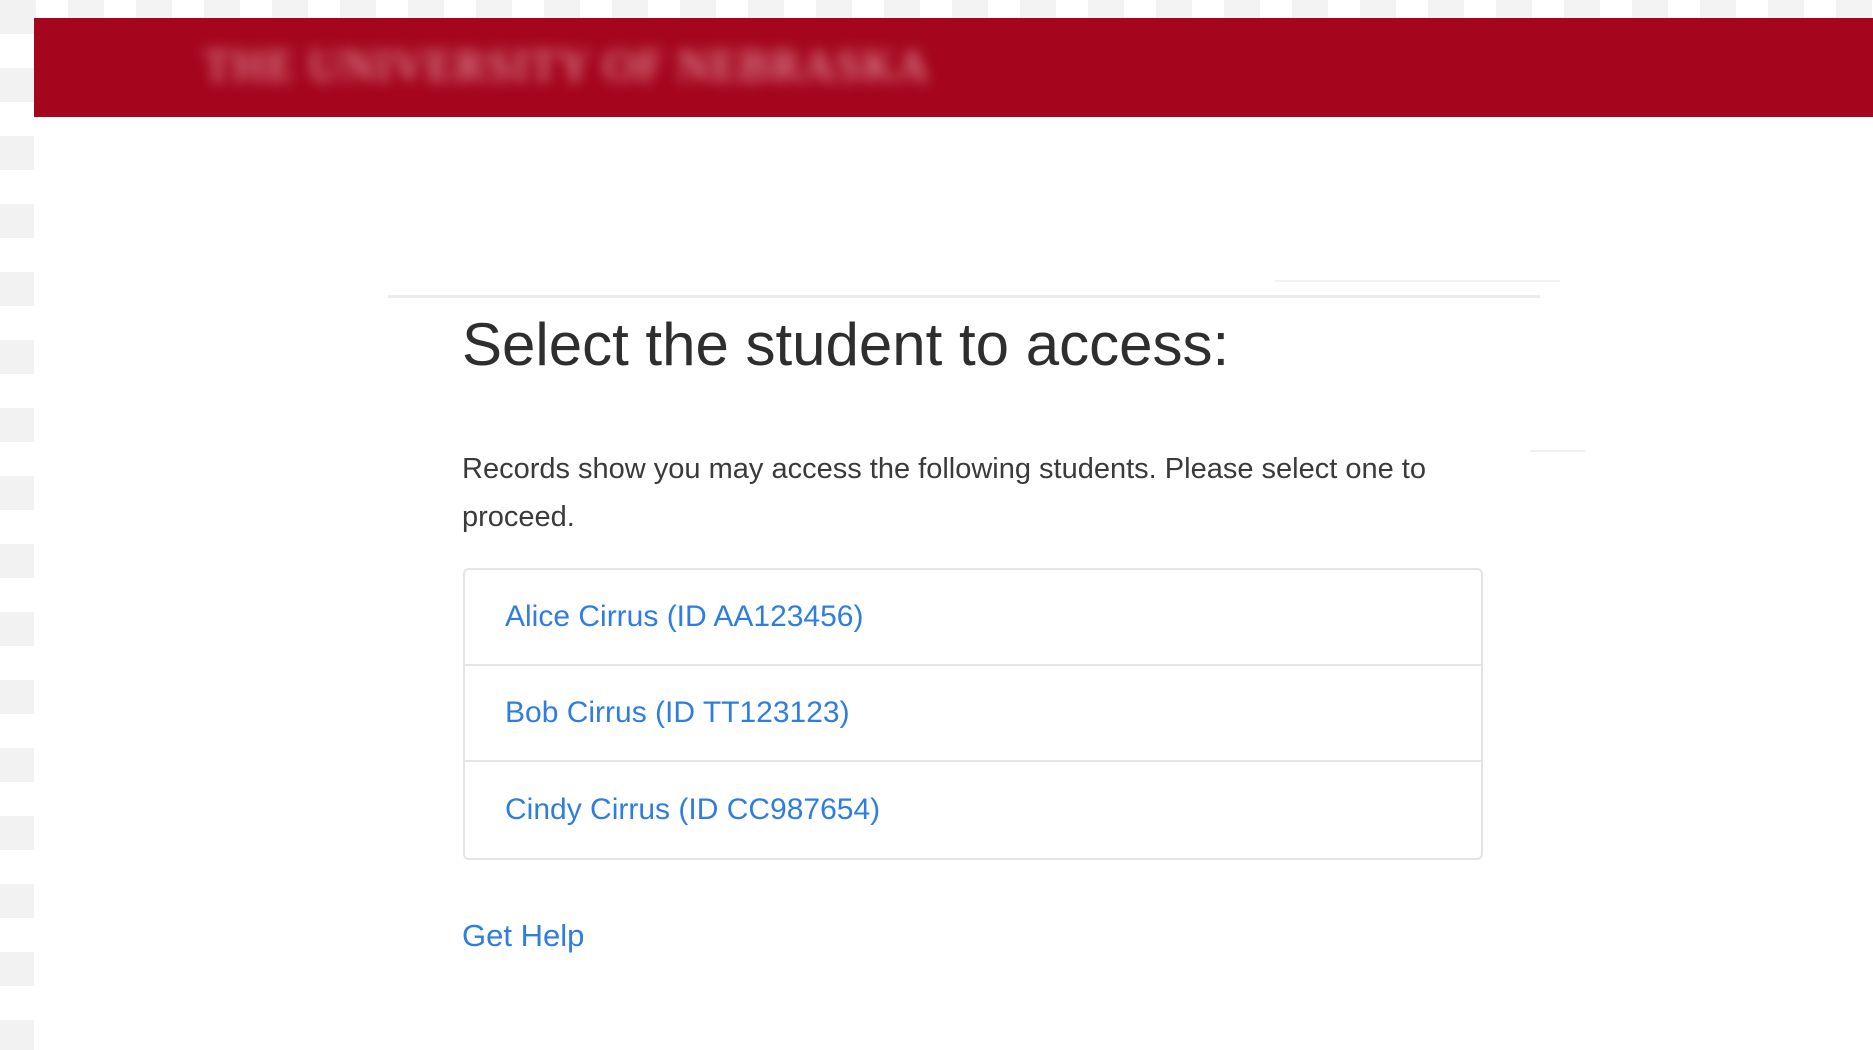 This screenshot has width=1873, height=1050. What do you see at coordinates (846, 344) in the screenshot?
I see `page-title: Select the student to access:` at bounding box center [846, 344].